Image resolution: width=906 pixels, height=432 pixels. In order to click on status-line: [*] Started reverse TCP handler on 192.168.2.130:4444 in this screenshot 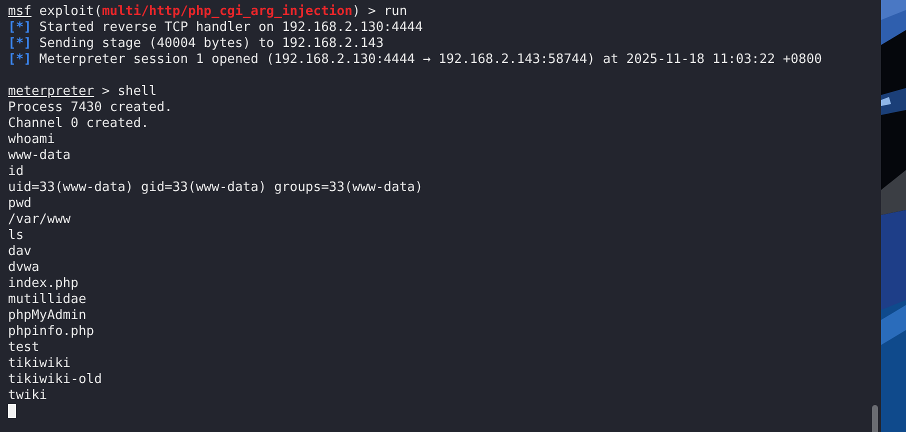, I will do `click(216, 28)`.